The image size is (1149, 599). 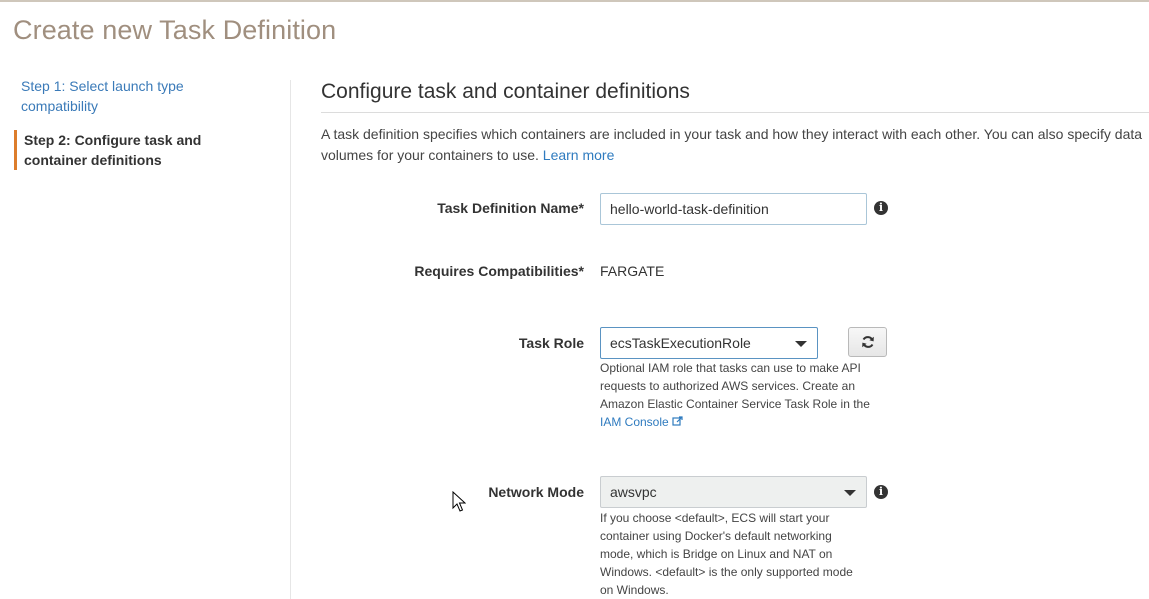 I want to click on task-role-label: Task Role, so click(x=551, y=343).